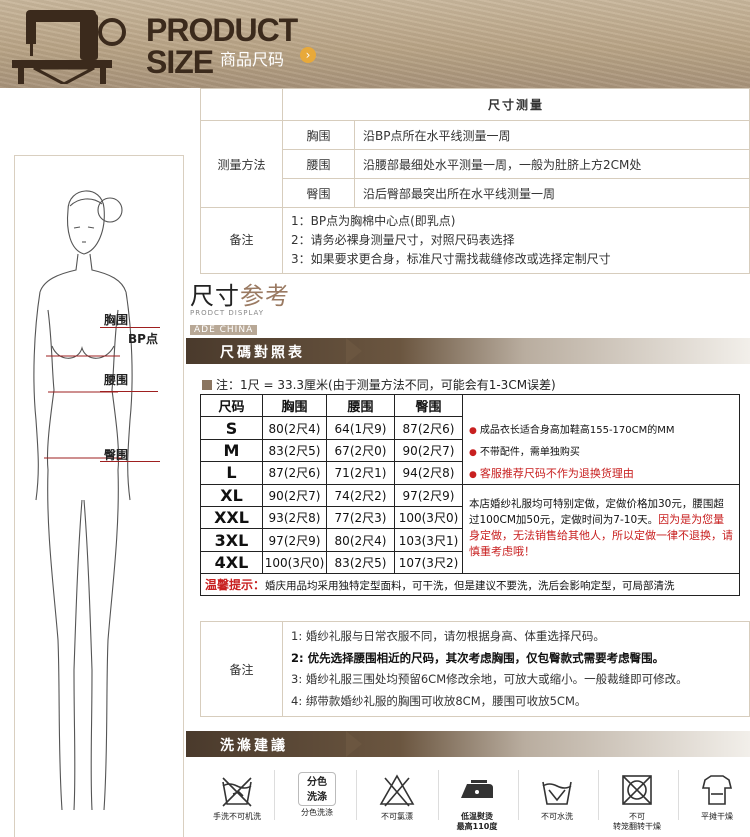 The image size is (750, 837). I want to click on waist-cell: 67(2尺0), so click(360, 450).